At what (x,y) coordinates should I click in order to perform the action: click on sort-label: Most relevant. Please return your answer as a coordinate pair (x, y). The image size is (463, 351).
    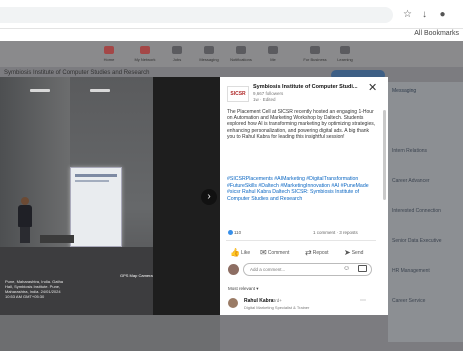
    Looking at the image, I should click on (242, 288).